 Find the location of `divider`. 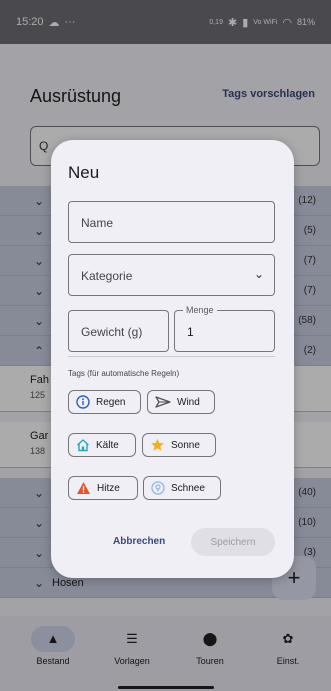

divider is located at coordinates (171, 356).